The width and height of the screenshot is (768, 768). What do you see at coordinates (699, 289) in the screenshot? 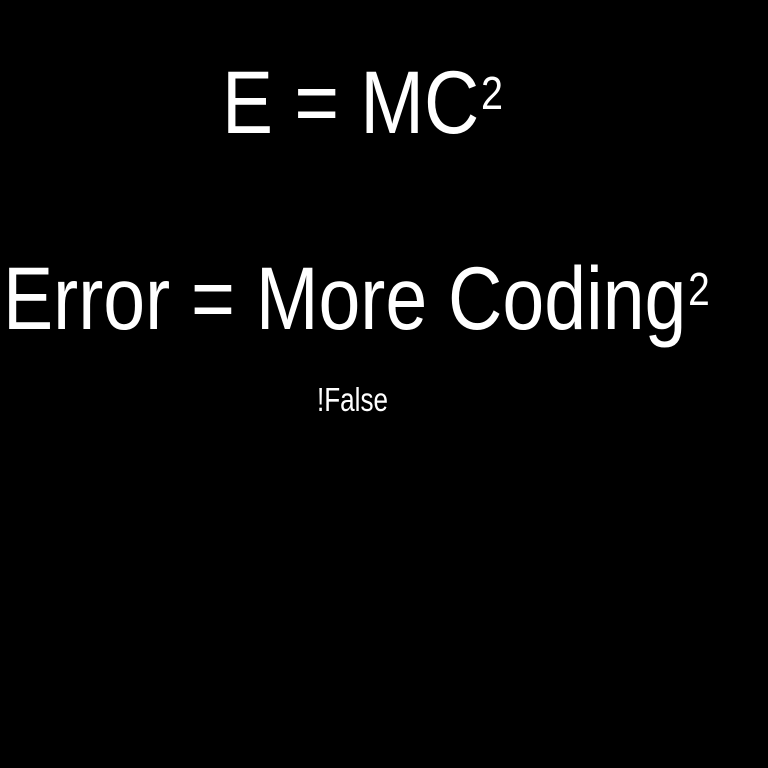
I see `error-equation-exponent: 2` at bounding box center [699, 289].